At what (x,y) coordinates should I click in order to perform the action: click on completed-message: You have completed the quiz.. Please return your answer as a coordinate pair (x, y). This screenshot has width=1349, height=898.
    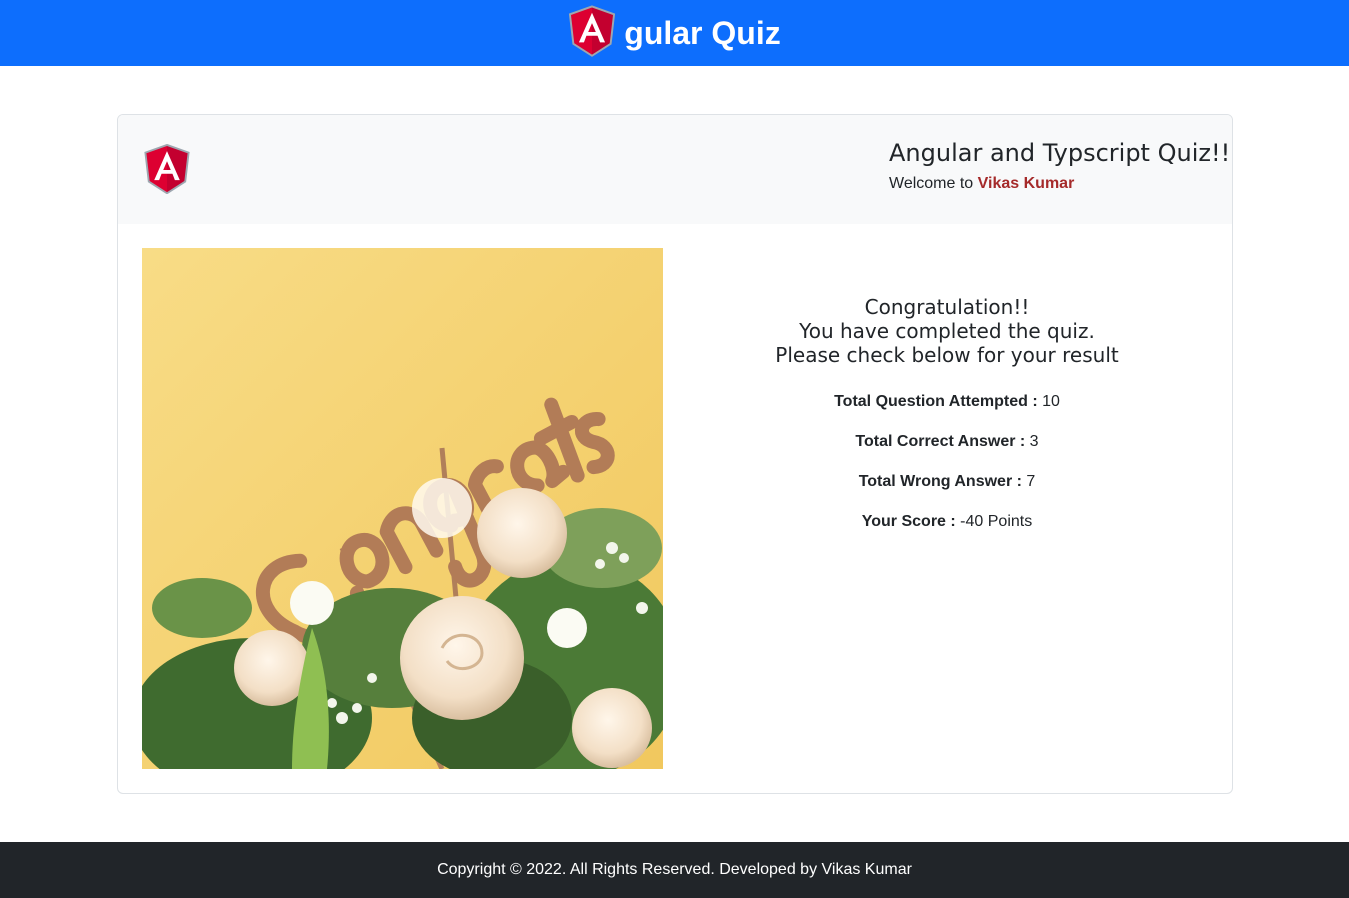
    Looking at the image, I should click on (947, 331).